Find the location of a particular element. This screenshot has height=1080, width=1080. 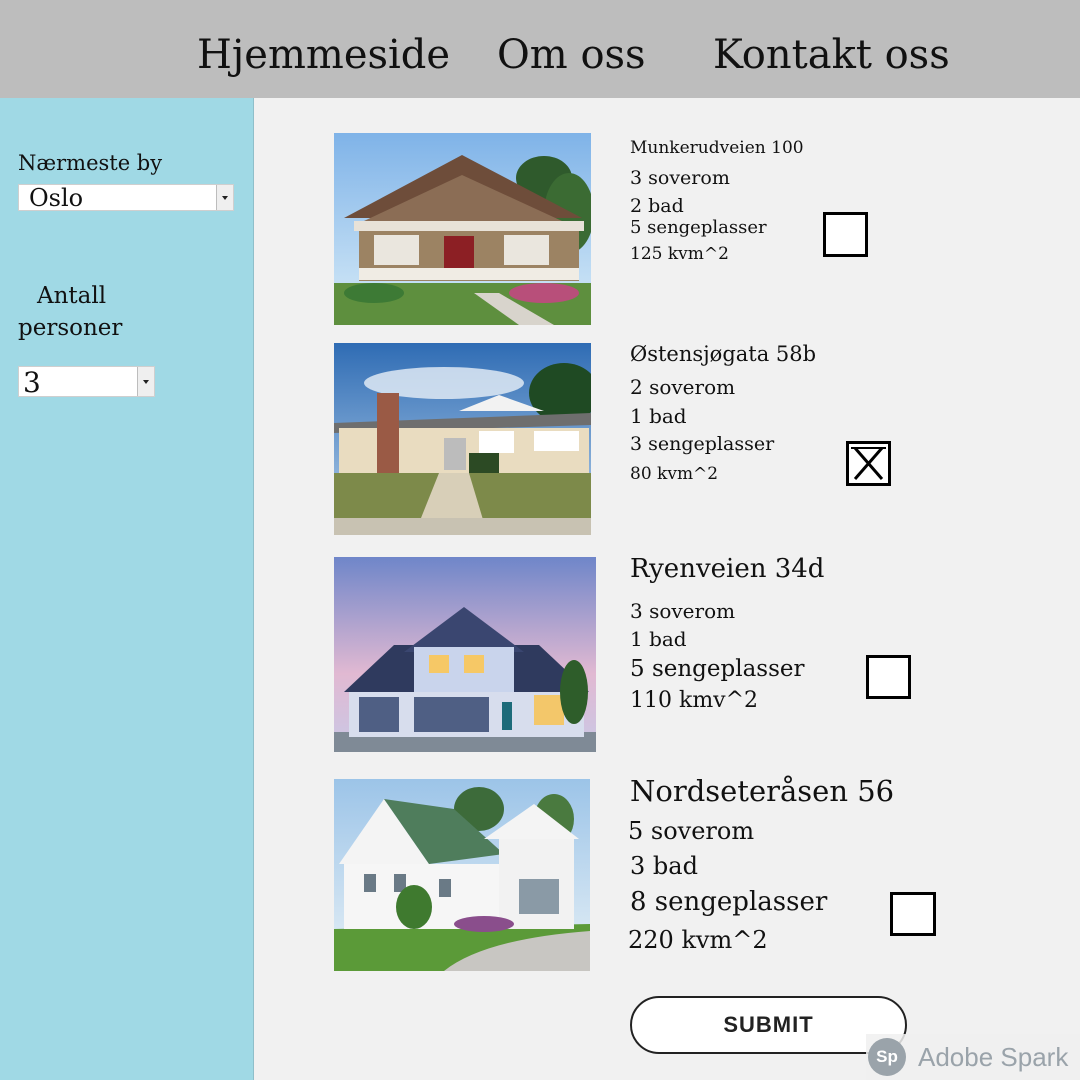

listing-1-checkbox is located at coordinates (845, 234).